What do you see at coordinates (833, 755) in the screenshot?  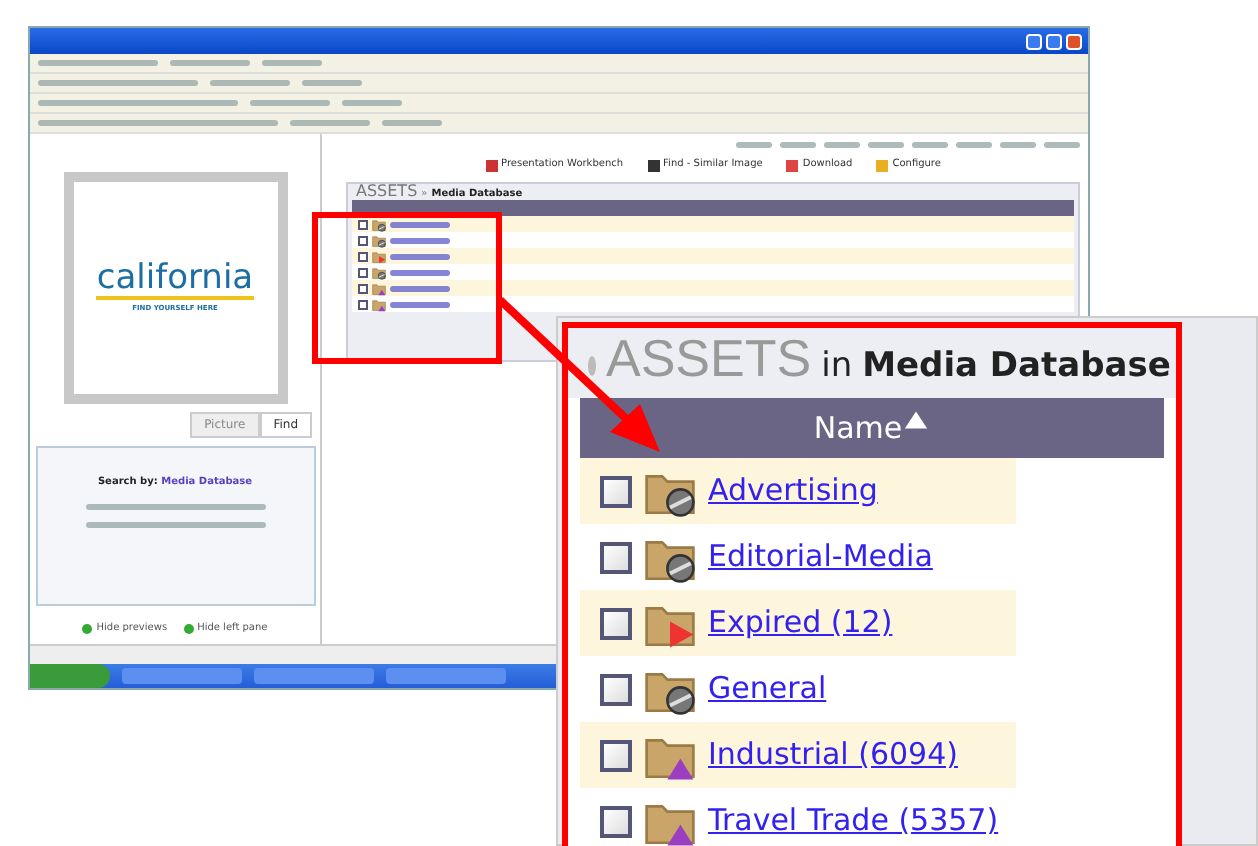 I see `folder-link: Industrial (6094)` at bounding box center [833, 755].